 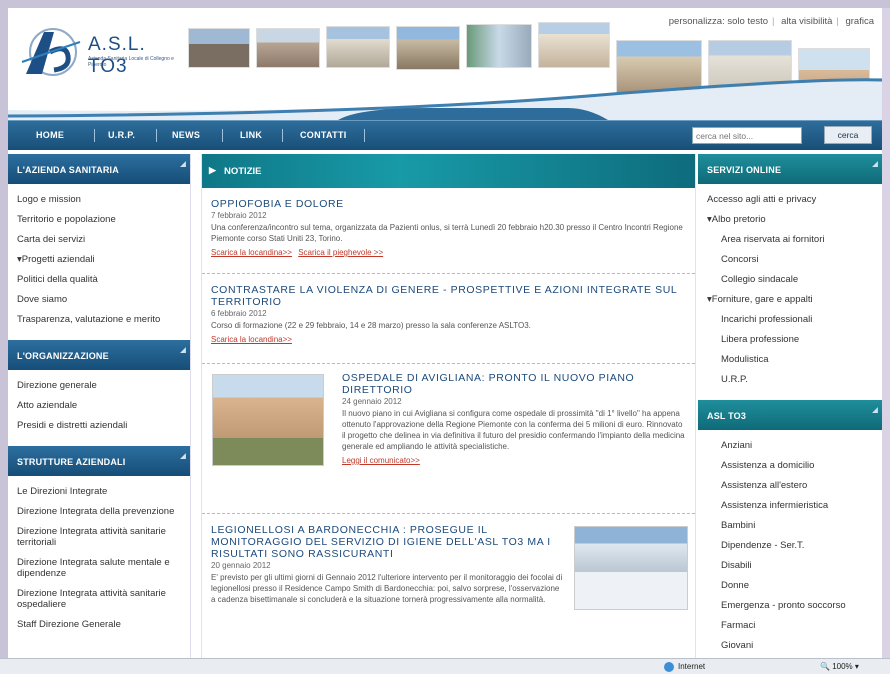 I want to click on menu-item: Accesso agli atti e privacy, so click(x=794, y=200).